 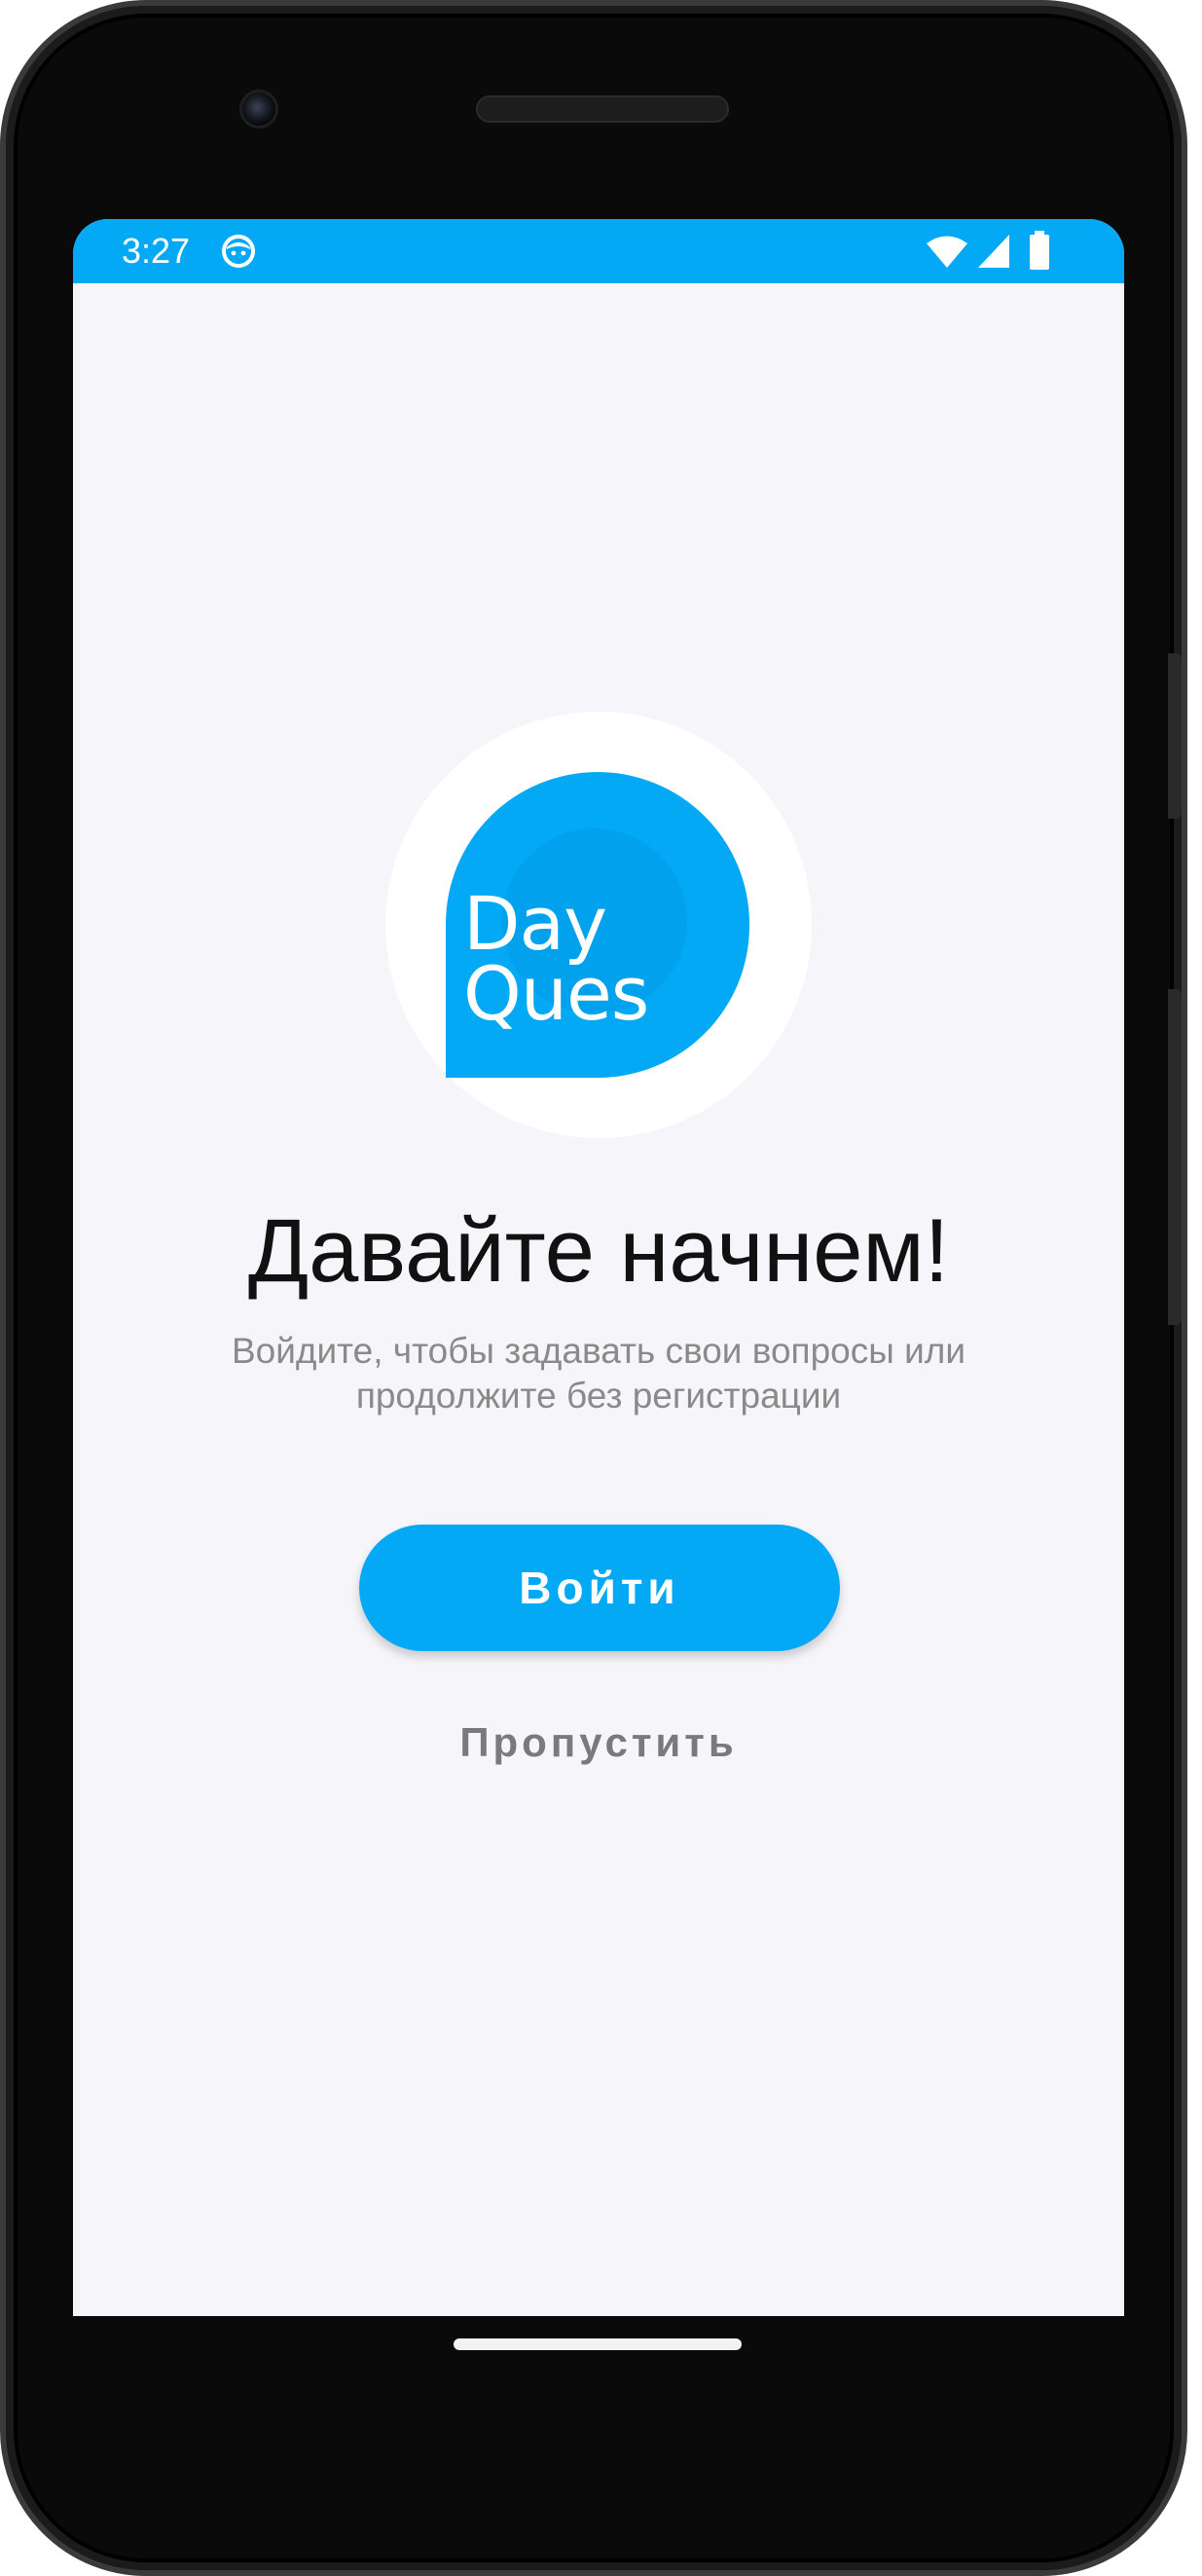 I want to click on volume-button, so click(x=1175, y=1157).